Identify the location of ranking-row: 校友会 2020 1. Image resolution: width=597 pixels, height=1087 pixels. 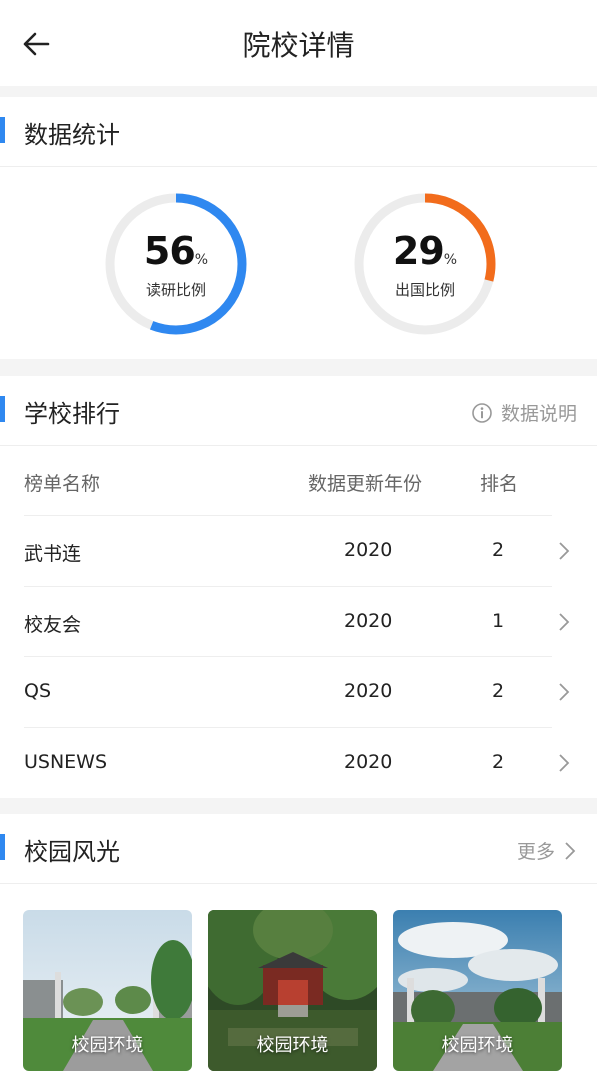
(297, 622).